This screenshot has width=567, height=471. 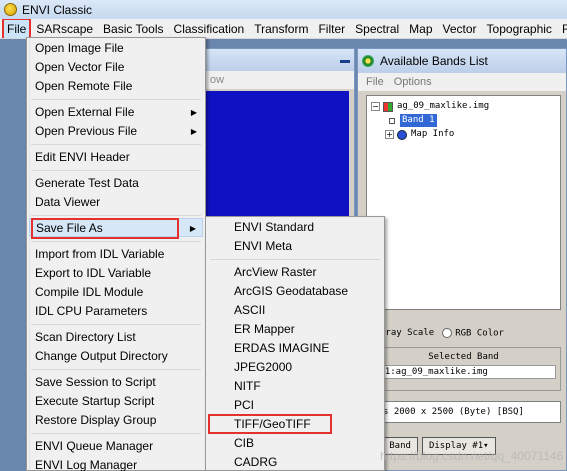 What do you see at coordinates (133, 29) in the screenshot?
I see `menu-basic-tools: Basic Tools` at bounding box center [133, 29].